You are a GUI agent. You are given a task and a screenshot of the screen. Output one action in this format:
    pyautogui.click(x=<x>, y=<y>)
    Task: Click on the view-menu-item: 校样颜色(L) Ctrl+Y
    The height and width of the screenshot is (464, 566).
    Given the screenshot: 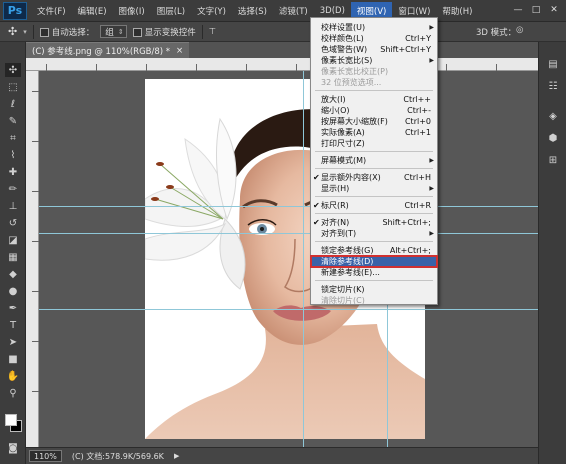 What is the action you would take?
    pyautogui.click(x=374, y=38)
    